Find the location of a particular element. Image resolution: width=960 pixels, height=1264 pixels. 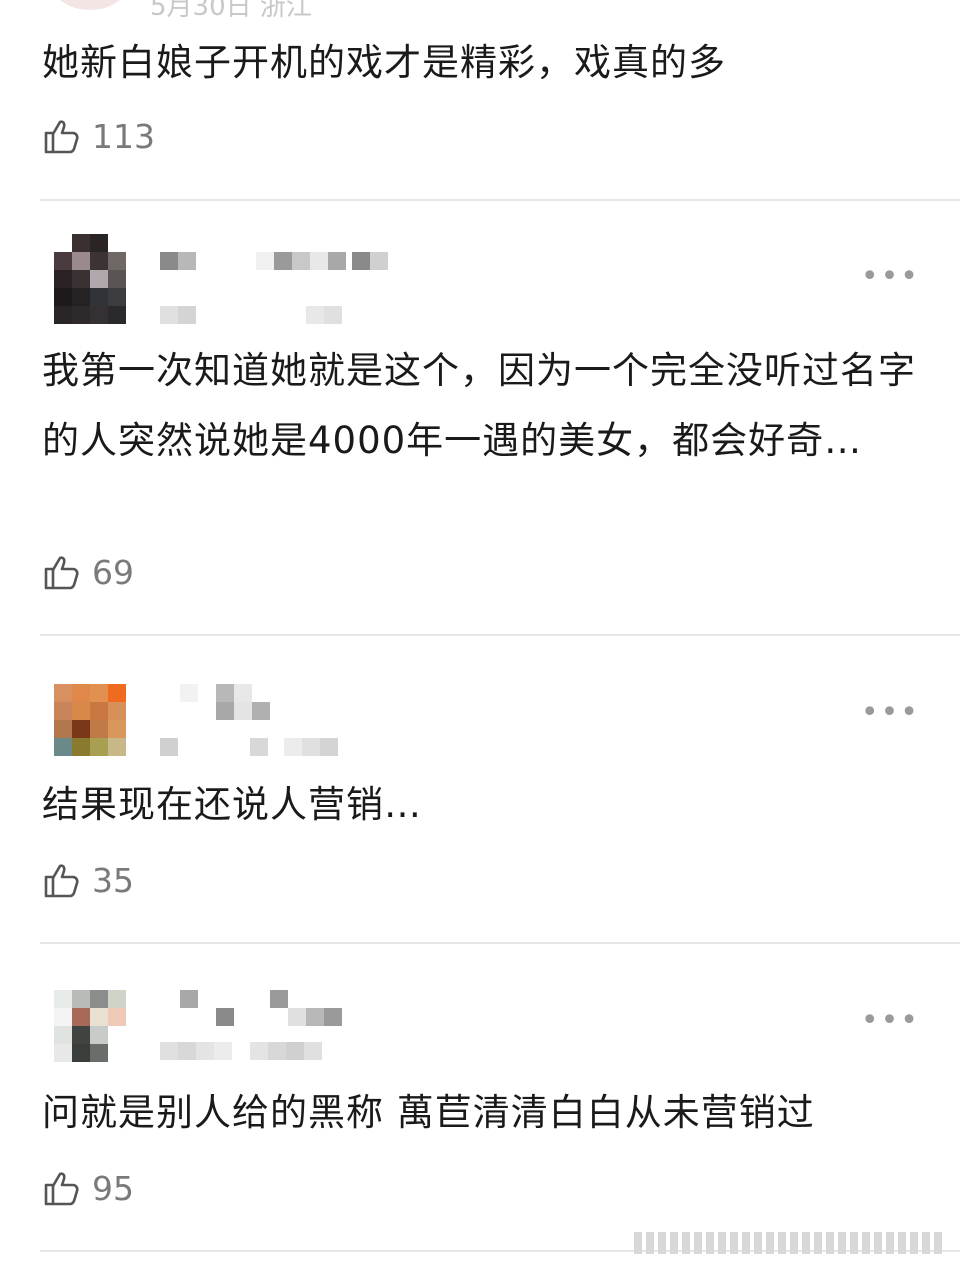

like-button: 95 is located at coordinates (88, 1188).